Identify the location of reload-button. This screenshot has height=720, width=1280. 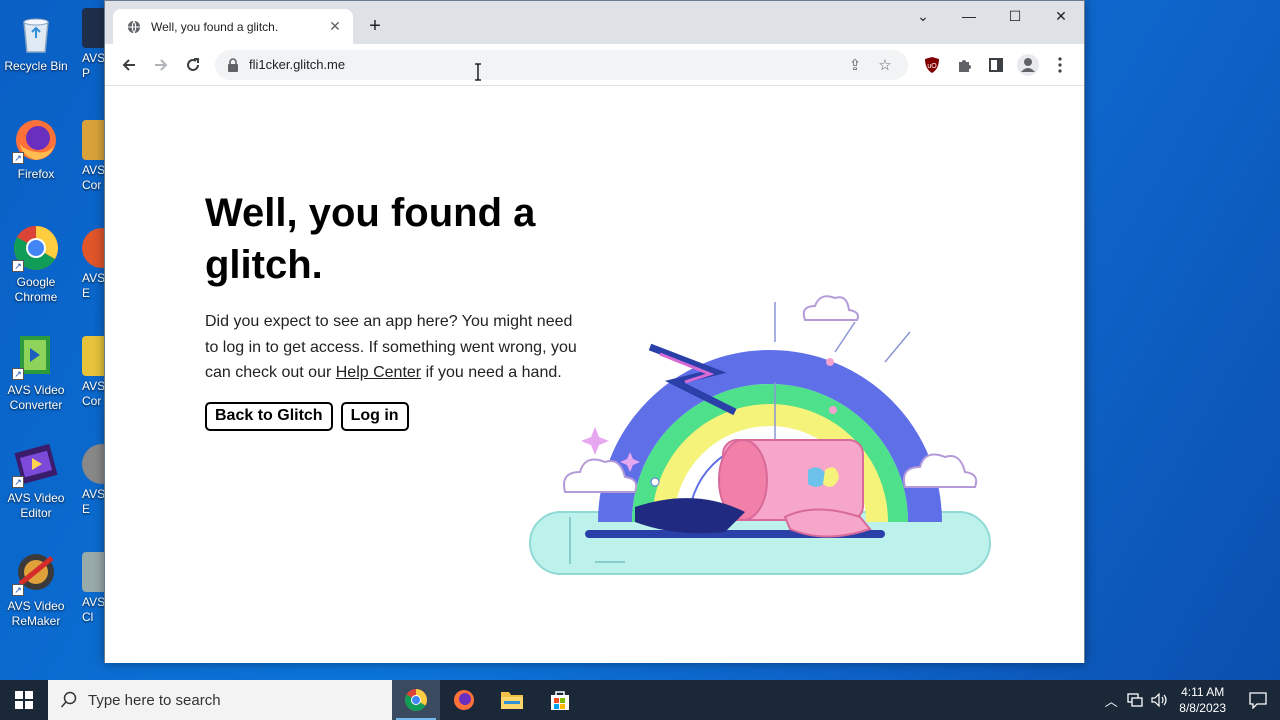
(193, 65).